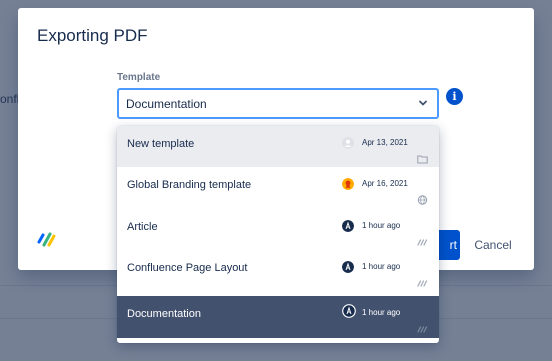 The image size is (552, 361). I want to click on template-option-label: Confluence Page Layout, so click(187, 268).